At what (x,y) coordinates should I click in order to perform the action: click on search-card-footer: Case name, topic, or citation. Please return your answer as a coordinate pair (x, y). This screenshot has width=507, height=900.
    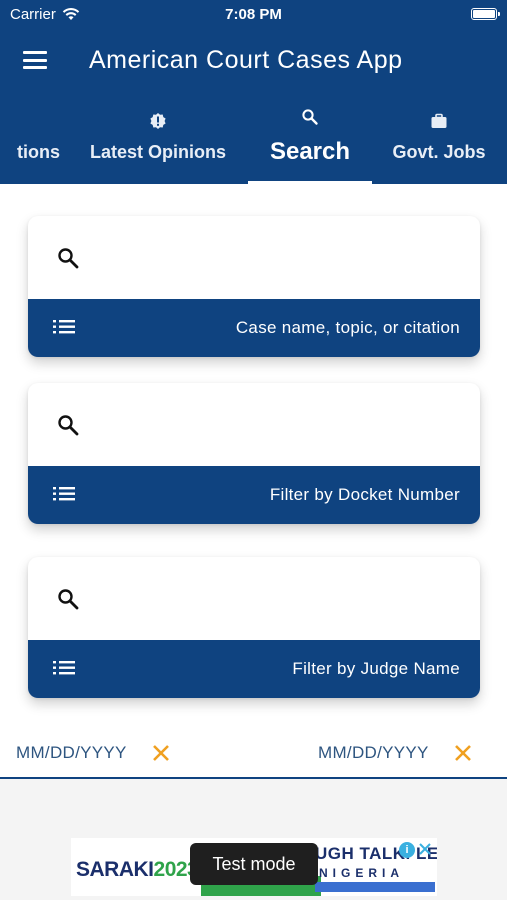
    Looking at the image, I should click on (254, 328).